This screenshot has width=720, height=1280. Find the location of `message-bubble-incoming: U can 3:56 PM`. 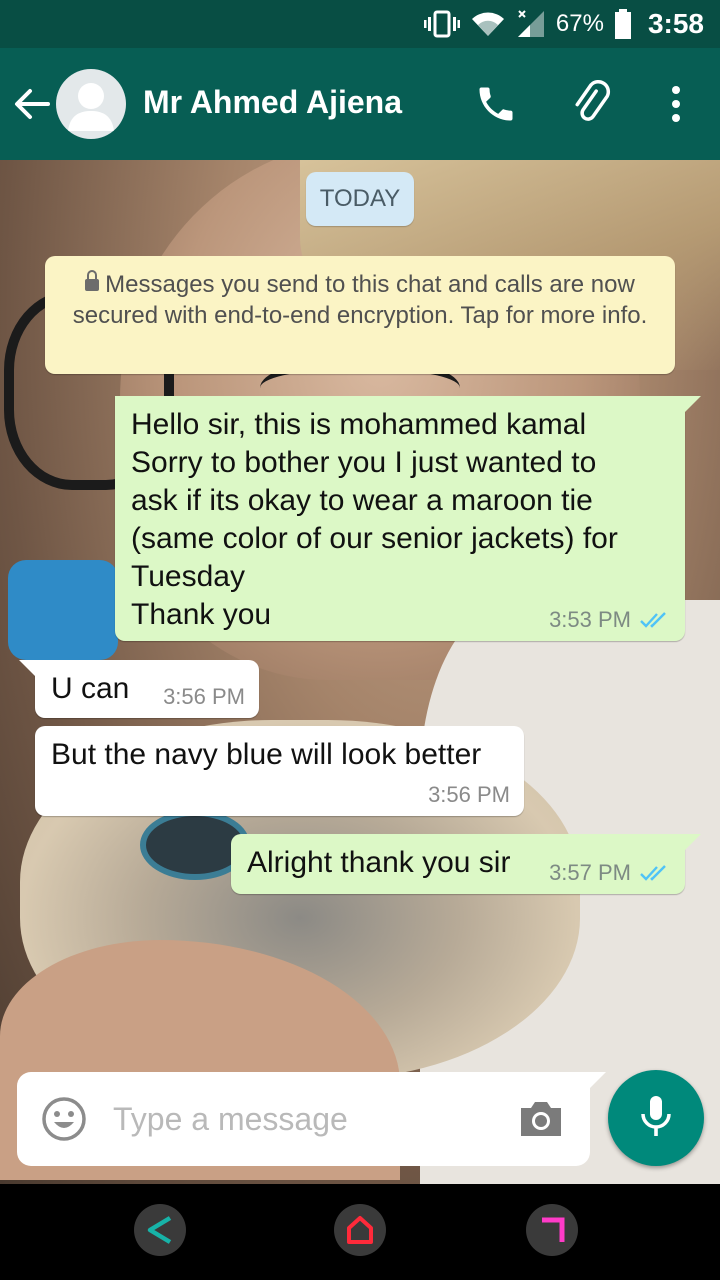

message-bubble-incoming: U can 3:56 PM is located at coordinates (139, 689).